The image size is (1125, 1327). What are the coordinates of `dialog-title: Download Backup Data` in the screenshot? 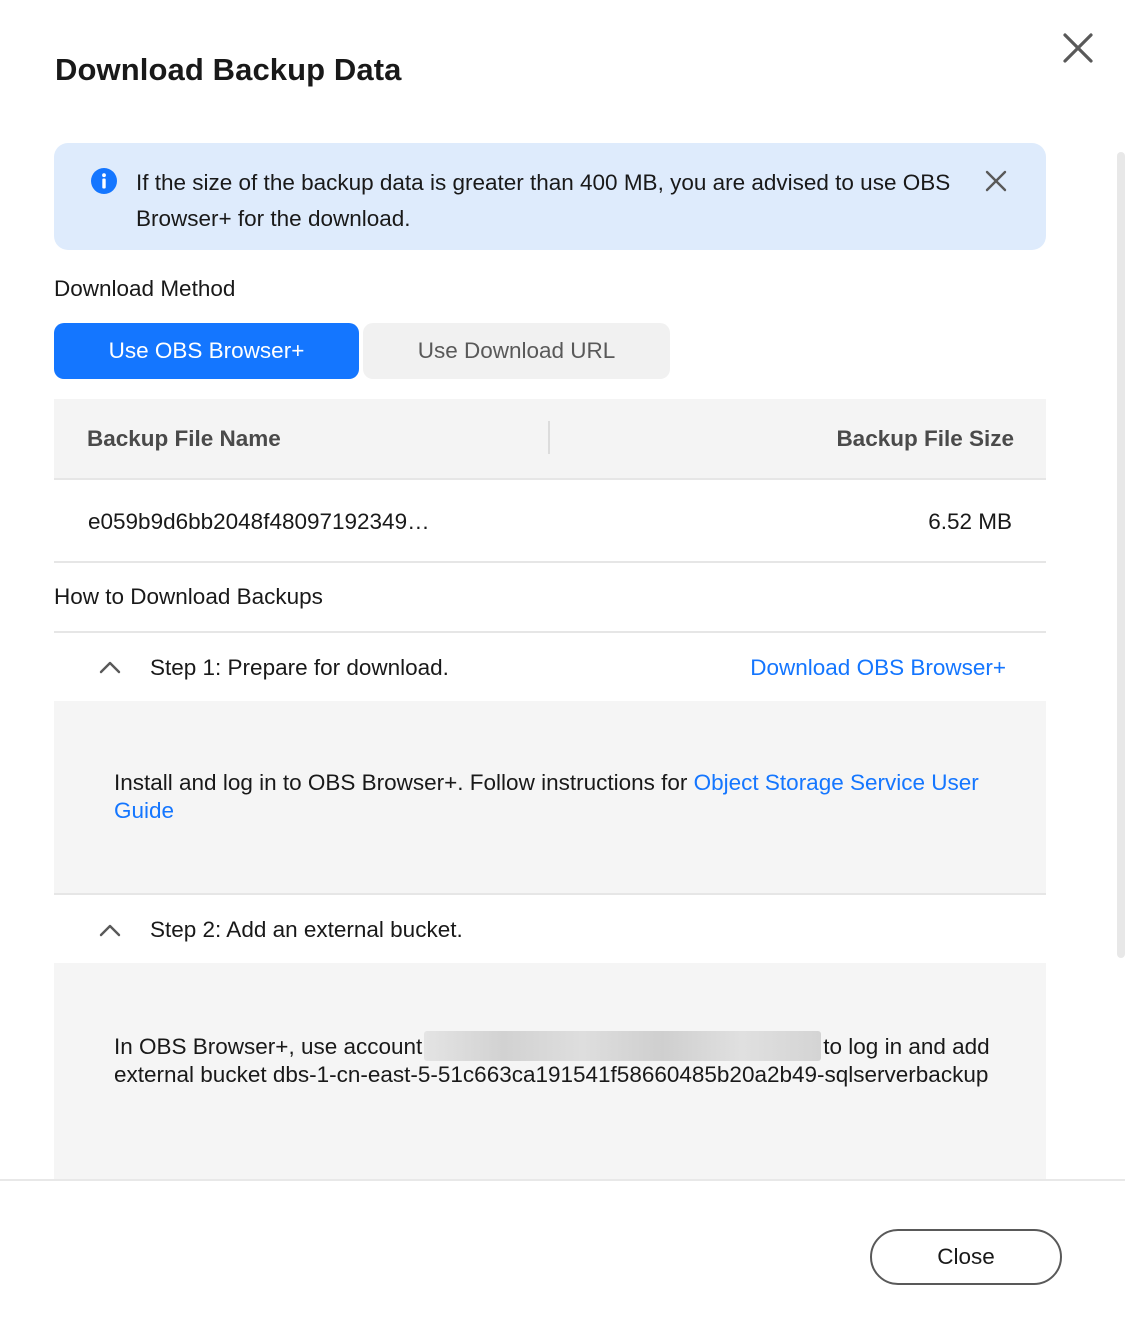 It's located at (228, 69).